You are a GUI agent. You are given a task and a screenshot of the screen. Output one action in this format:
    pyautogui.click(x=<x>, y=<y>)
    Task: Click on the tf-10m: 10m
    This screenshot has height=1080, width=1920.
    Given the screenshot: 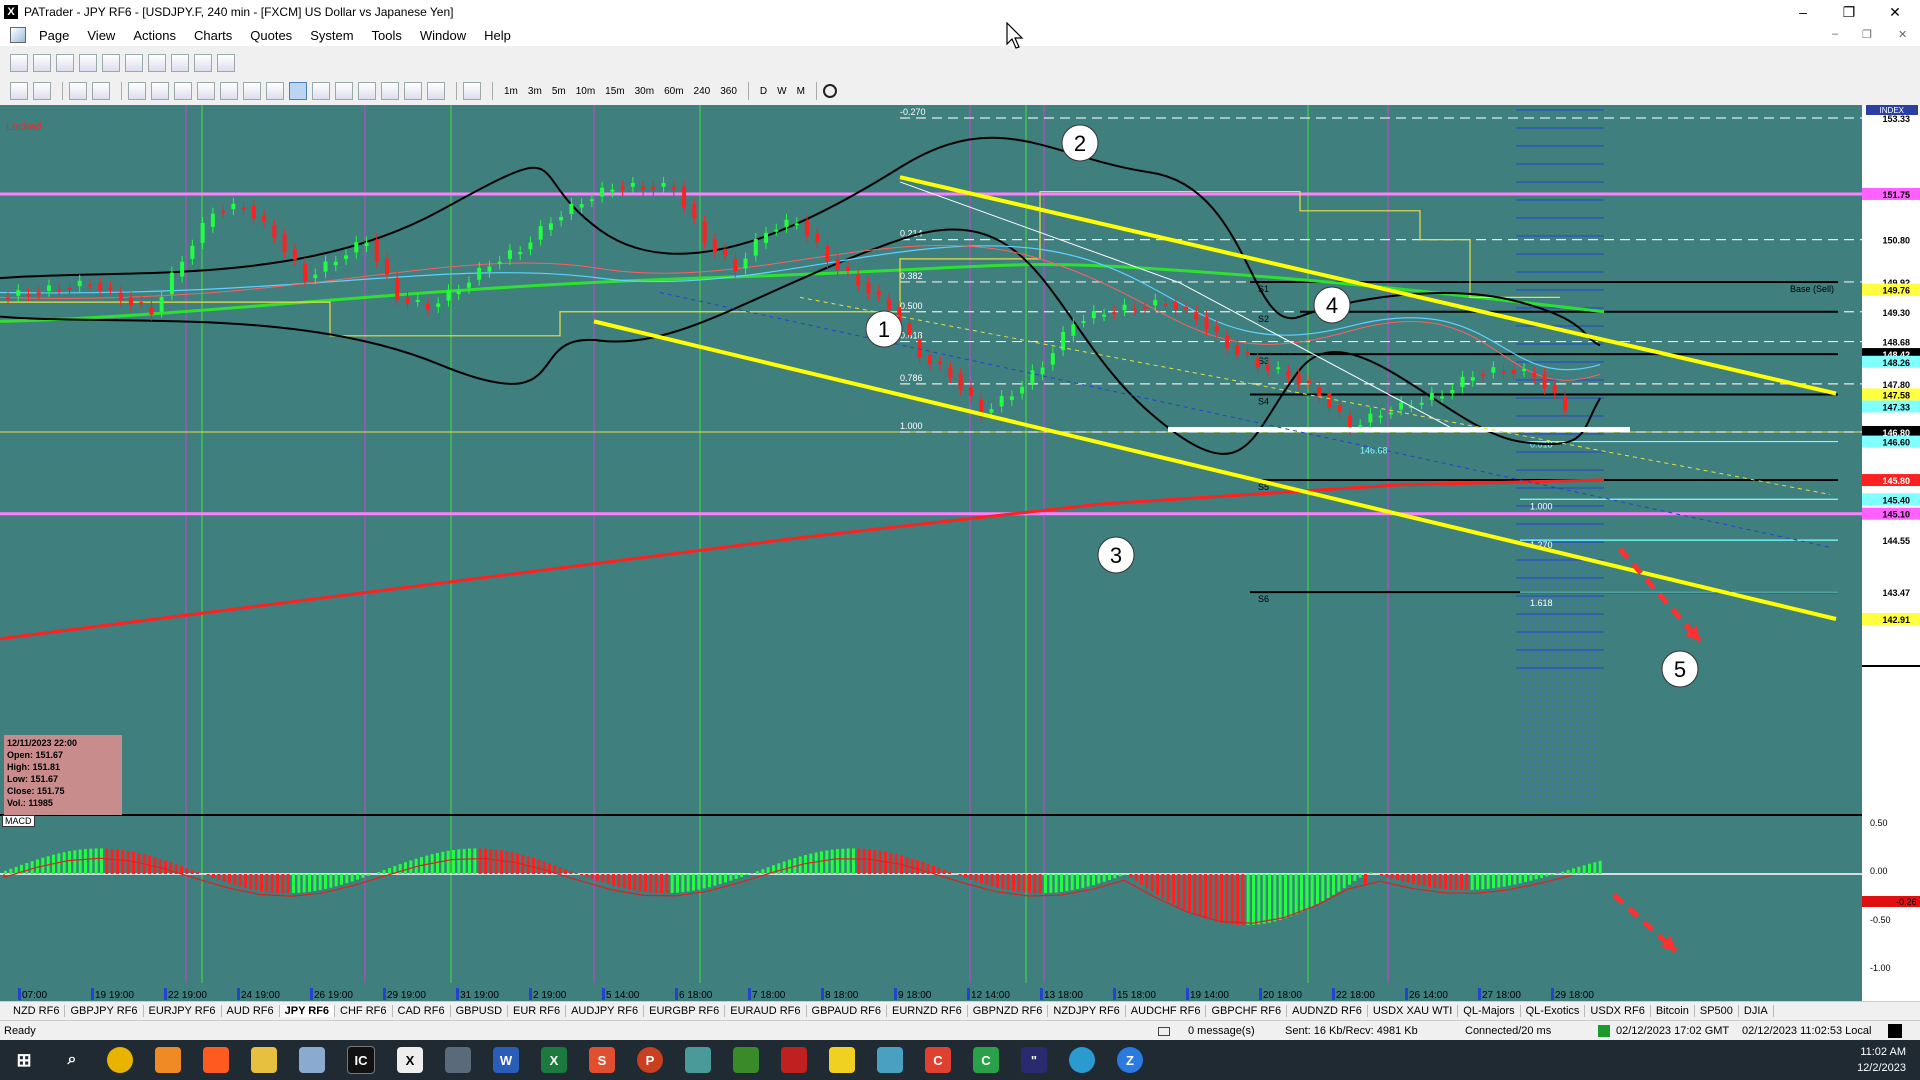 What is the action you would take?
    pyautogui.click(x=585, y=91)
    